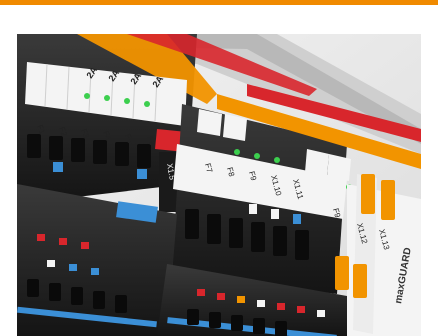 The width and height of the screenshot is (438, 336). What do you see at coordinates (219, 2) in the screenshot?
I see `top-accent-bar` at bounding box center [219, 2].